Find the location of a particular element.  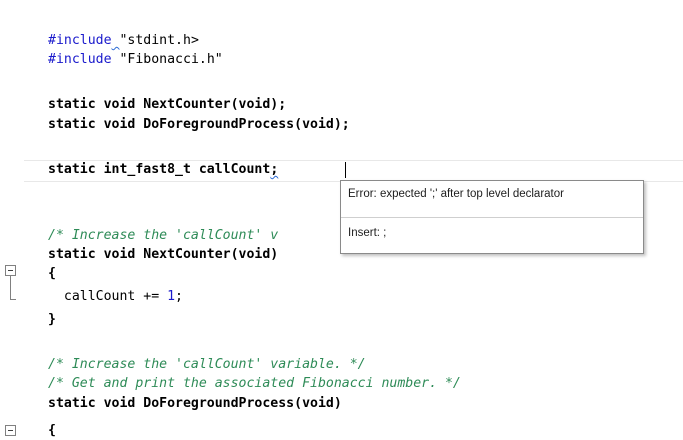

code-line-1: #include "stdint.h> is located at coordinates (123, 41).